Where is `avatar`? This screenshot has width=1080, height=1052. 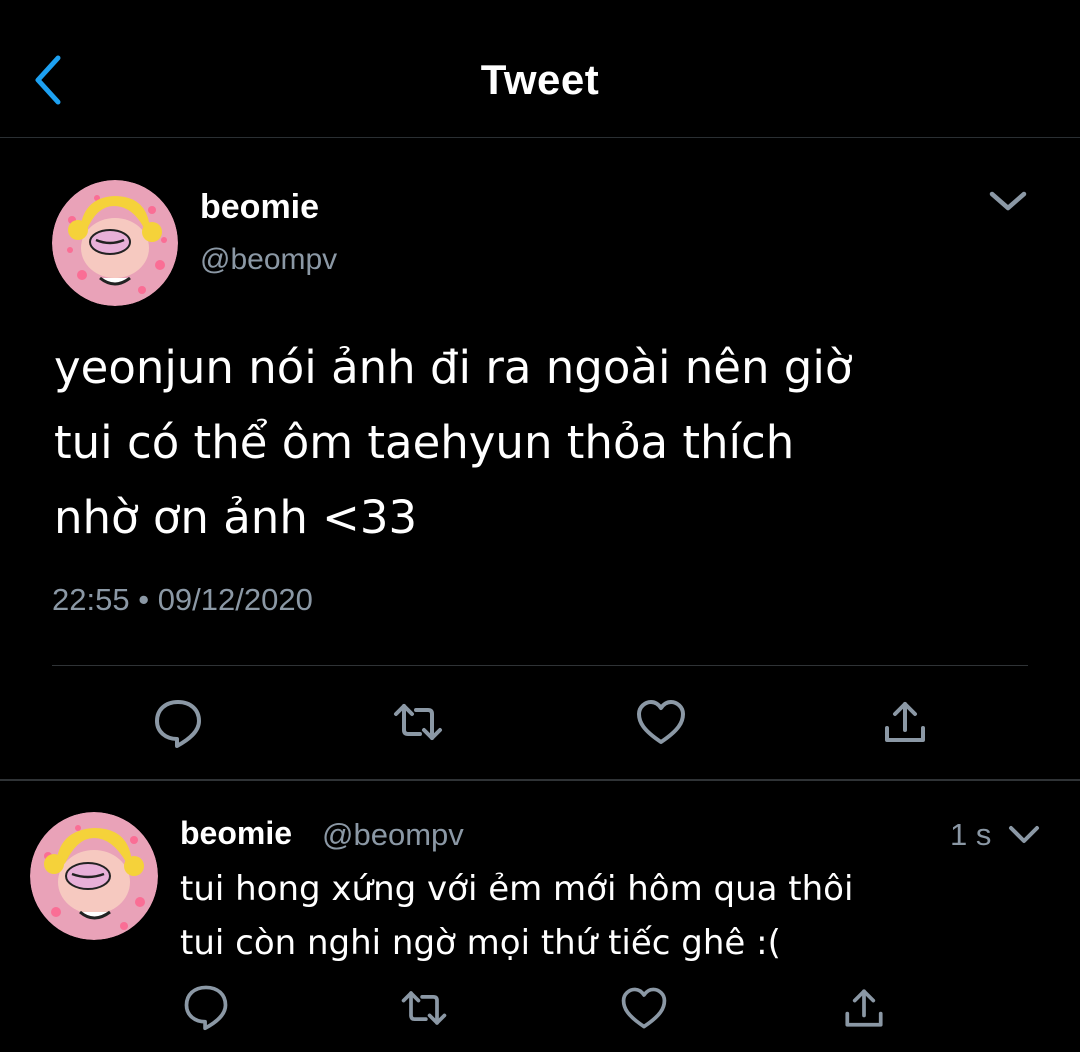
avatar is located at coordinates (115, 243).